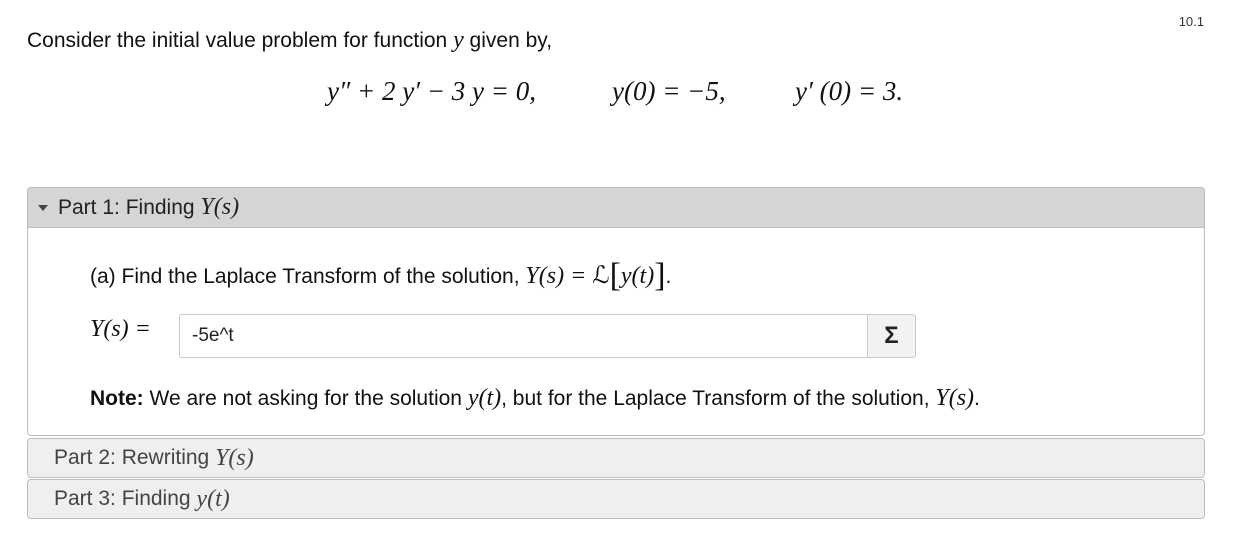  Describe the element at coordinates (120, 329) in the screenshot. I see `answer-label: Y(s) =` at that location.